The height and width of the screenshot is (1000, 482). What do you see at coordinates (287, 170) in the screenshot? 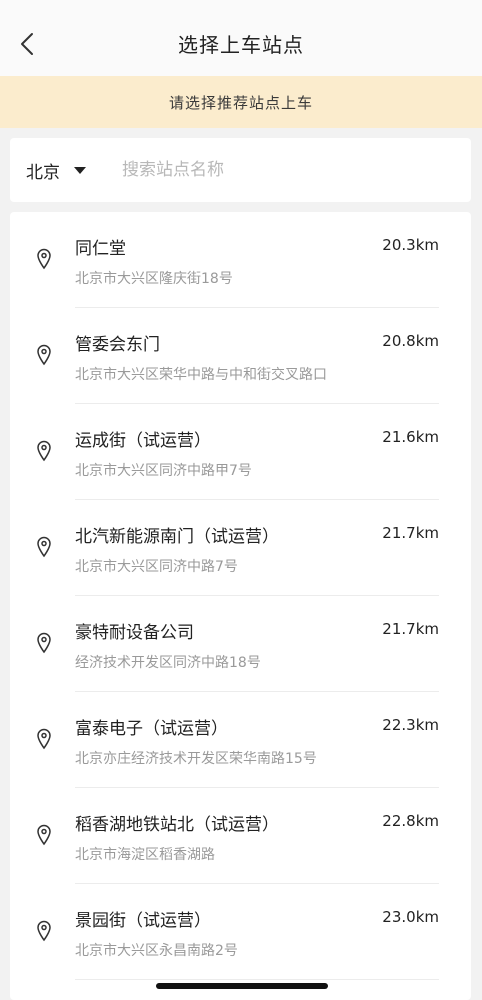
I see `search-input` at bounding box center [287, 170].